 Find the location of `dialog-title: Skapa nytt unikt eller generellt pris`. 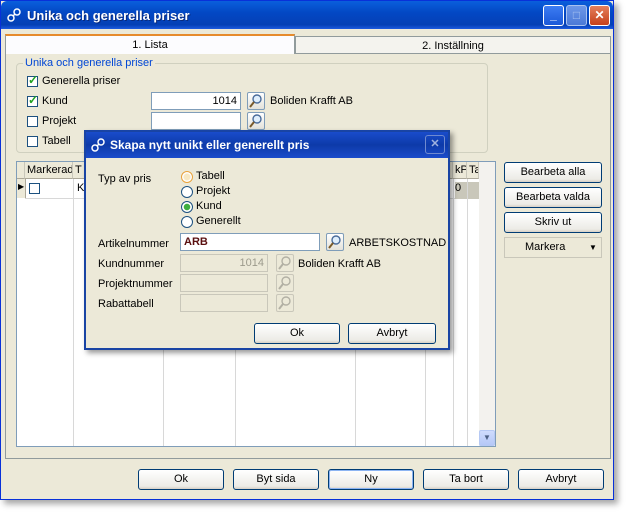

dialog-title: Skapa nytt unikt eller generellt pris is located at coordinates (210, 145).